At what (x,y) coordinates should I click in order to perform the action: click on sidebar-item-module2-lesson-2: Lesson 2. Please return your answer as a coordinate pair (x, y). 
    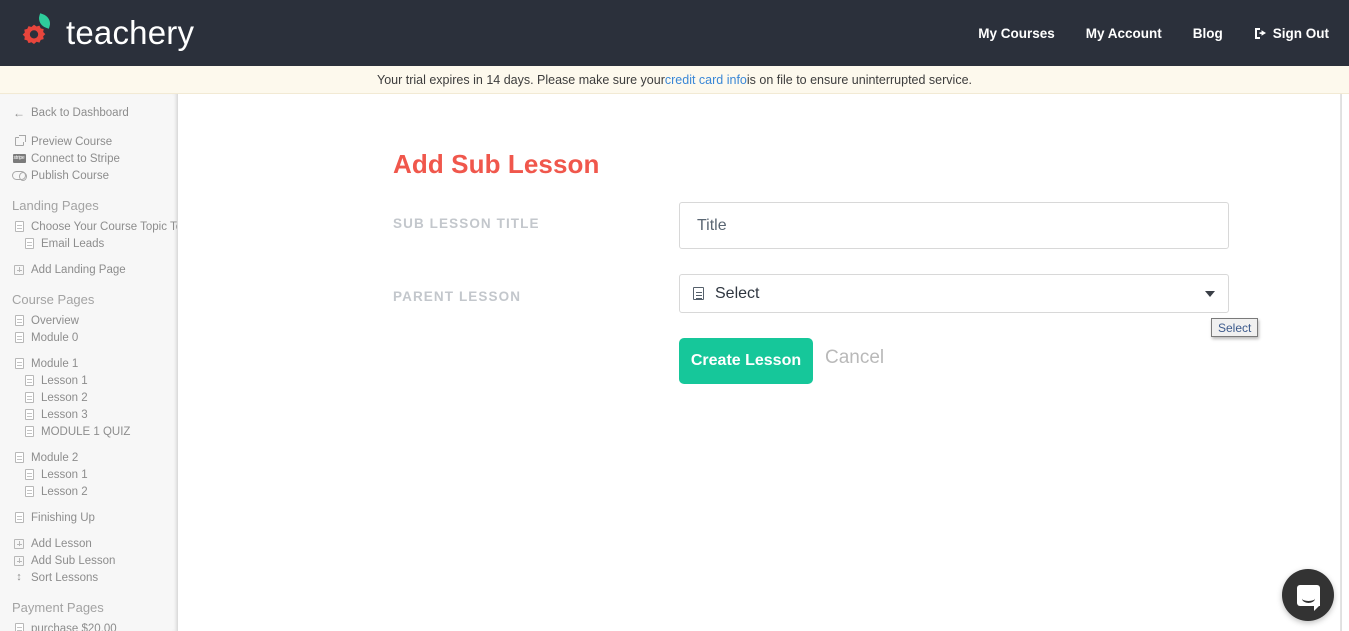
    Looking at the image, I should click on (88, 491).